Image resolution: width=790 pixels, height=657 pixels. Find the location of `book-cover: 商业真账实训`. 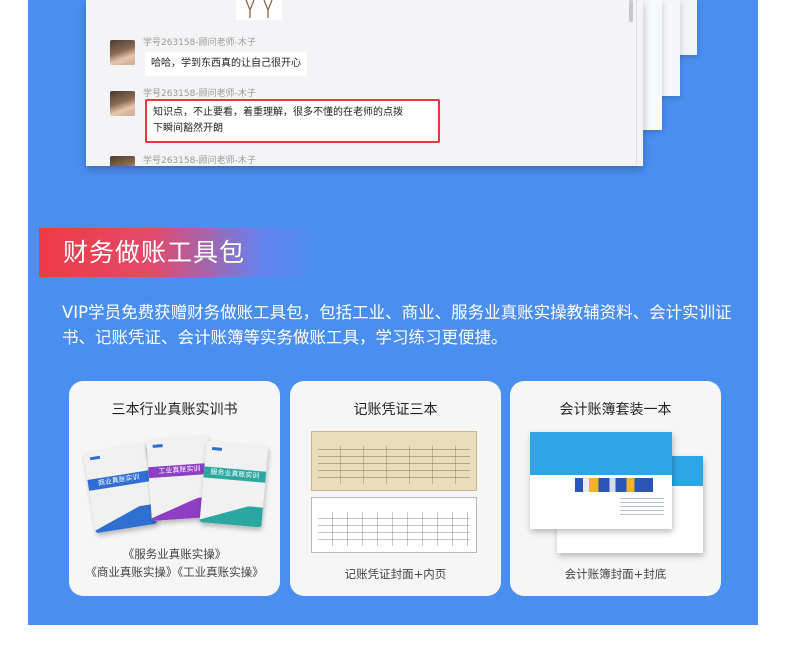

book-cover: 商业真账实训 is located at coordinates (120, 488).